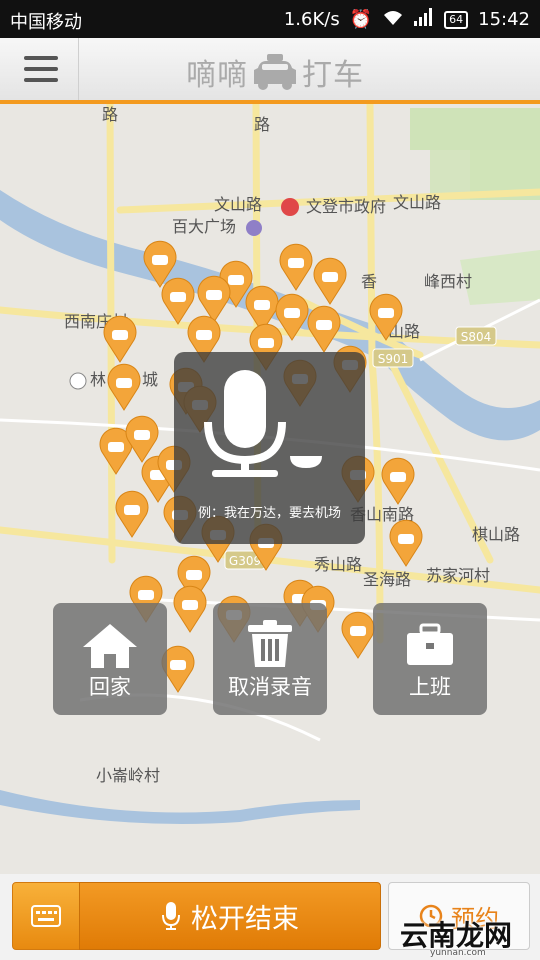 The width and height of the screenshot is (540, 960). Describe the element at coordinates (110, 646) in the screenshot. I see `home-icon` at that location.